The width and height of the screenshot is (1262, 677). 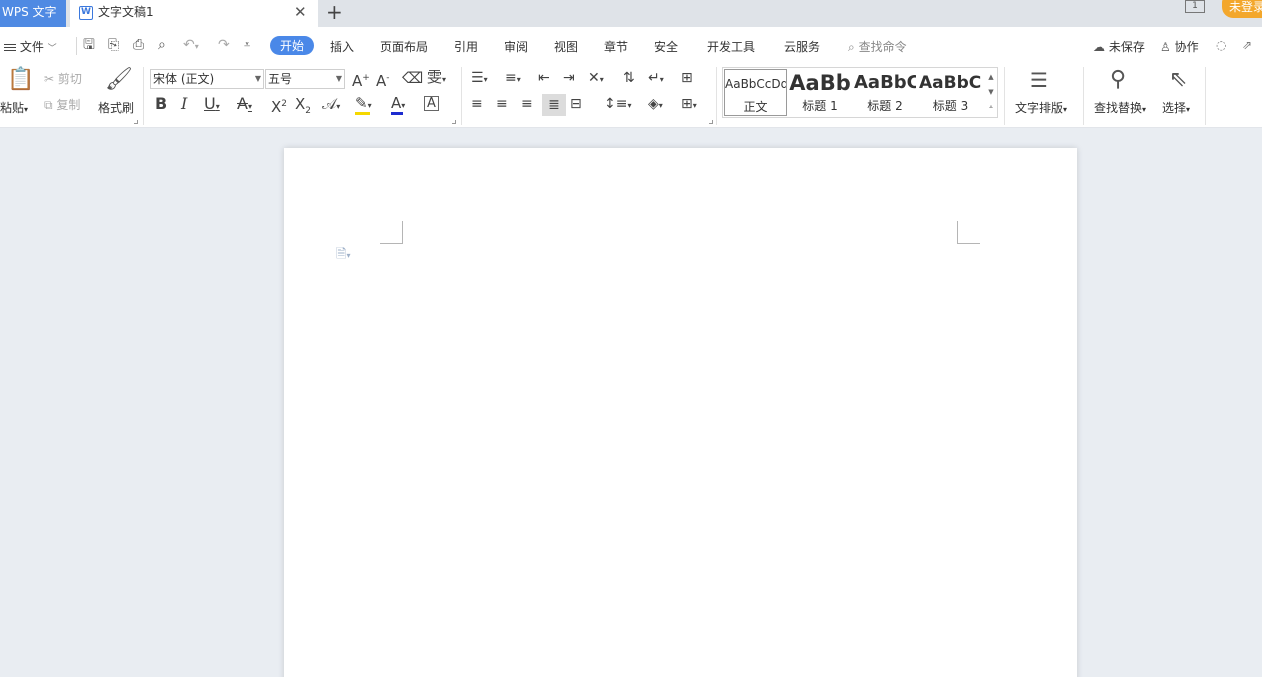 What do you see at coordinates (184, 104) in the screenshot?
I see `italic-icon: I` at bounding box center [184, 104].